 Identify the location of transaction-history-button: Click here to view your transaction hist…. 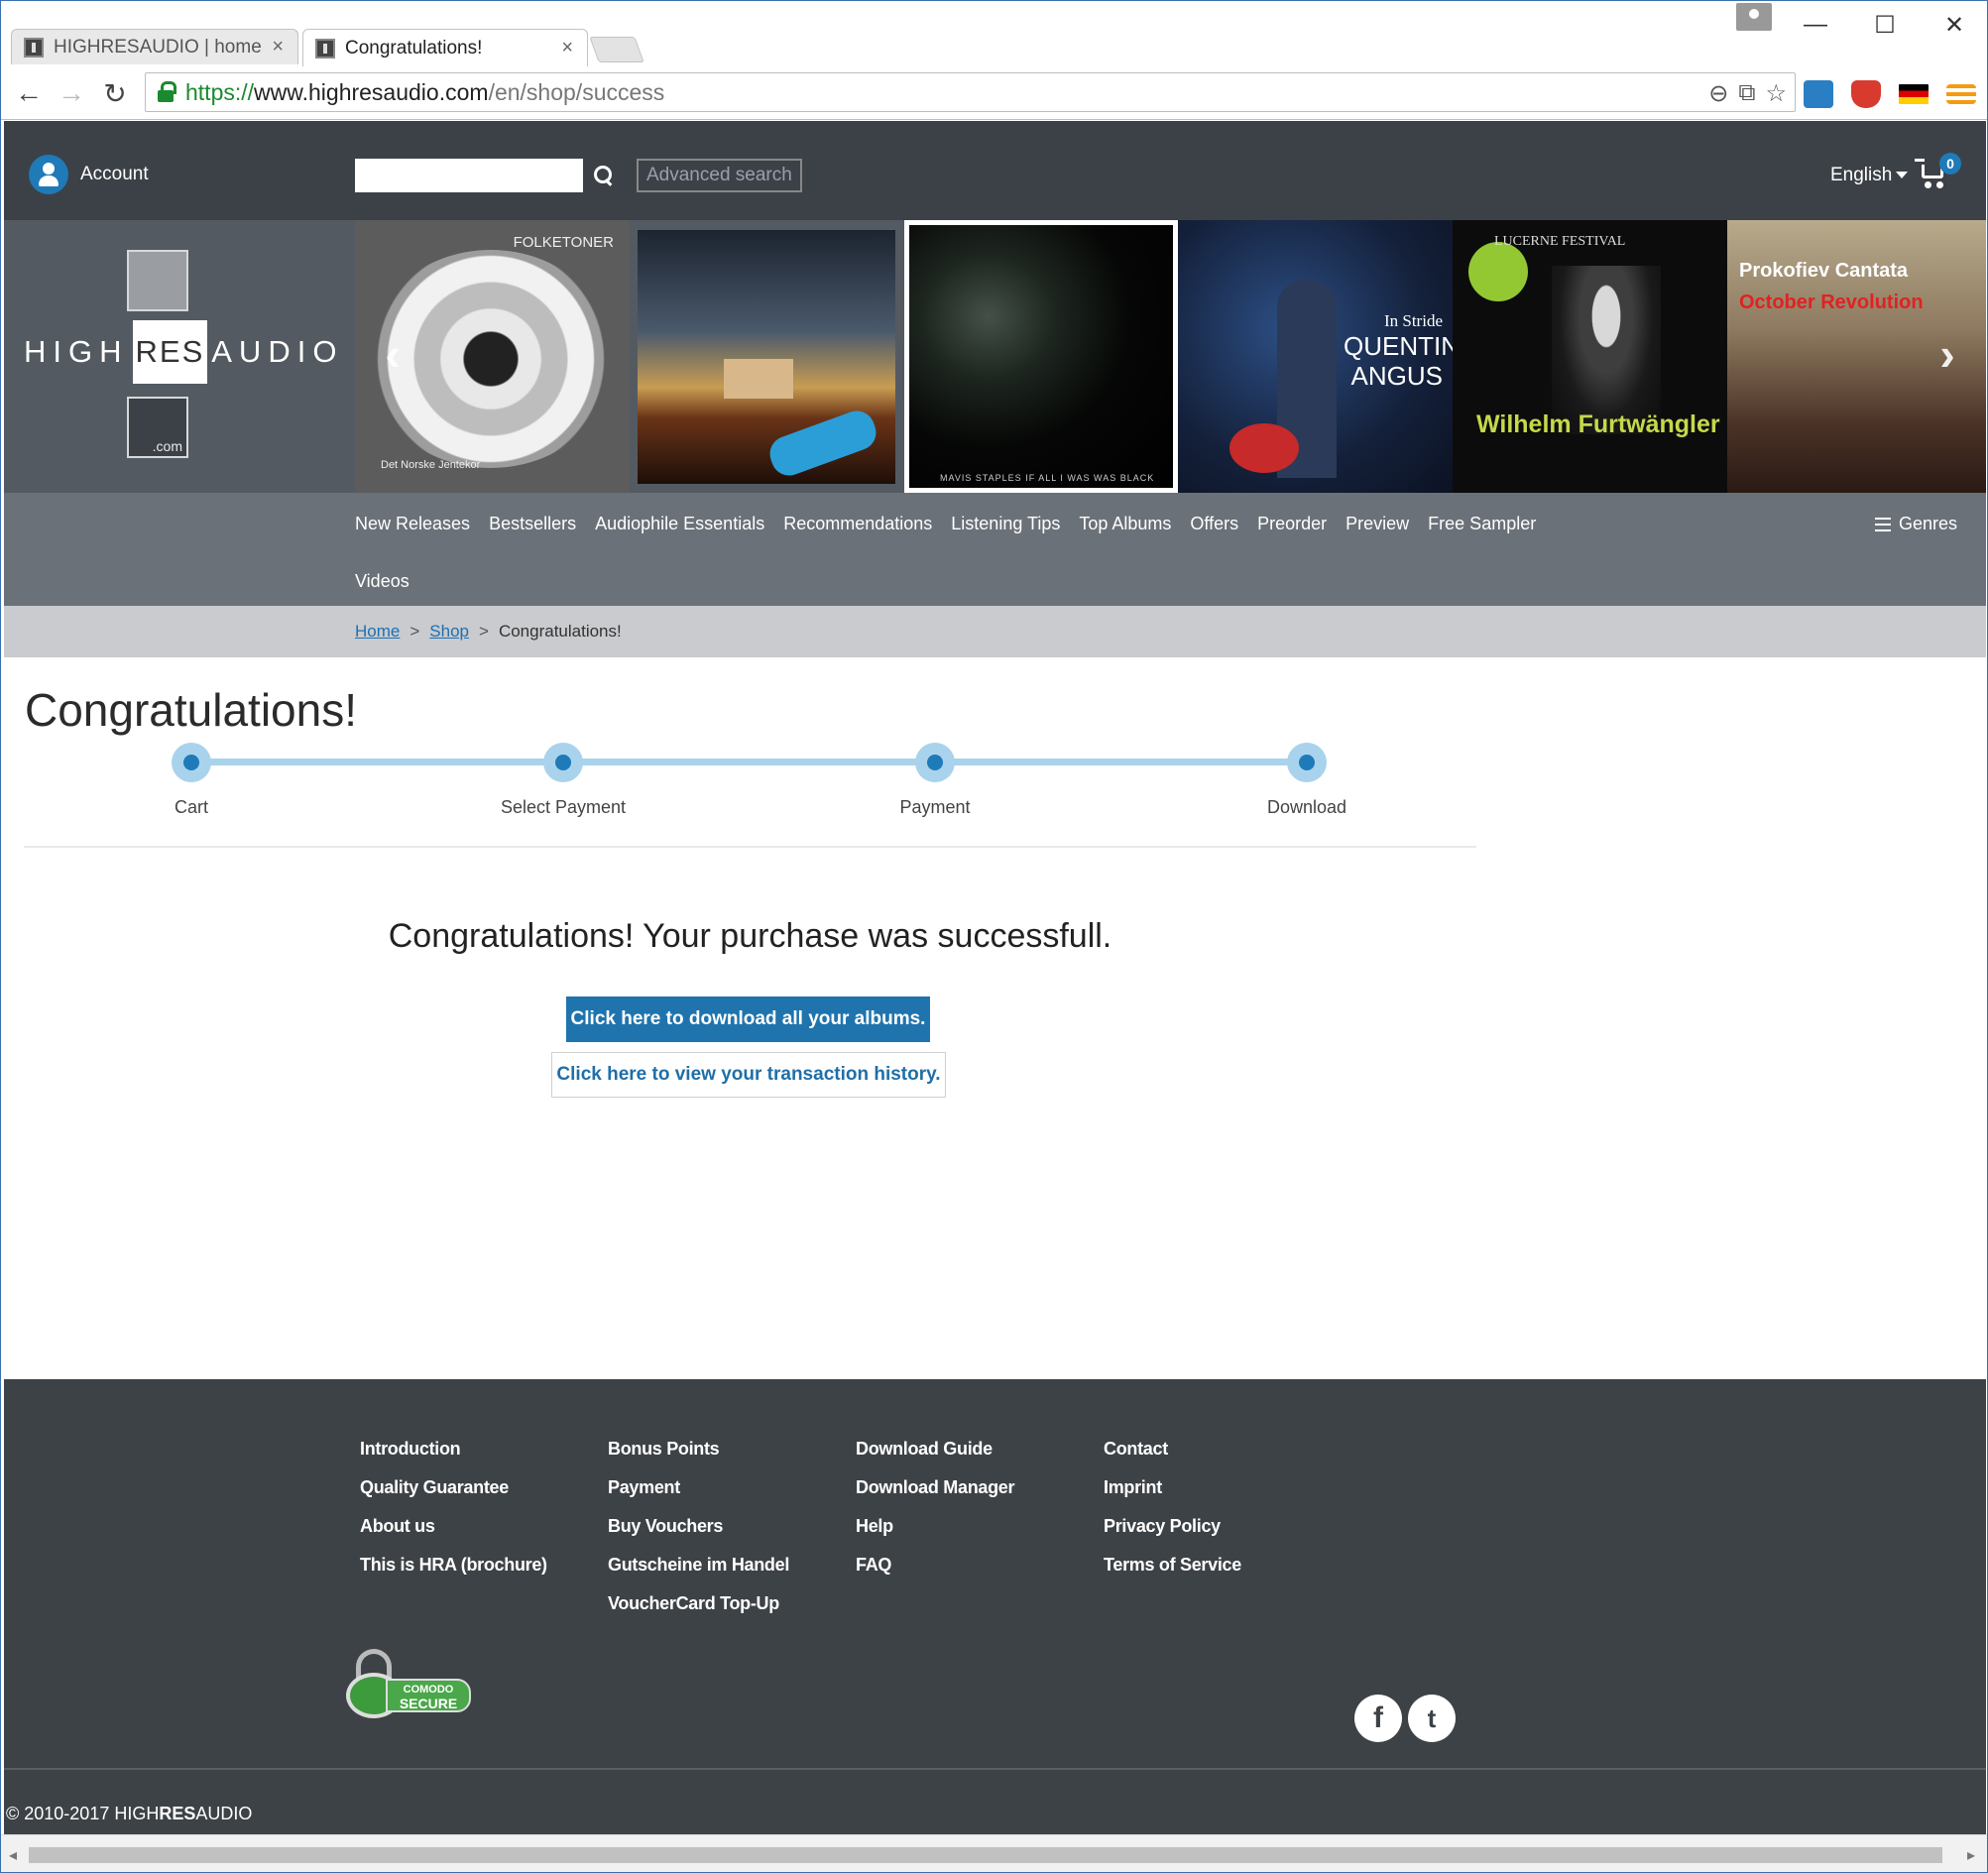
(748, 1075).